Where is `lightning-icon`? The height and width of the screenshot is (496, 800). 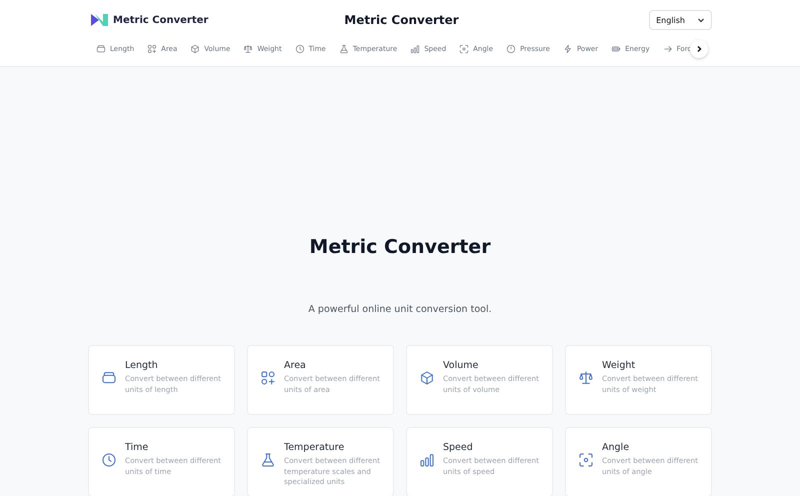
lightning-icon is located at coordinates (567, 49).